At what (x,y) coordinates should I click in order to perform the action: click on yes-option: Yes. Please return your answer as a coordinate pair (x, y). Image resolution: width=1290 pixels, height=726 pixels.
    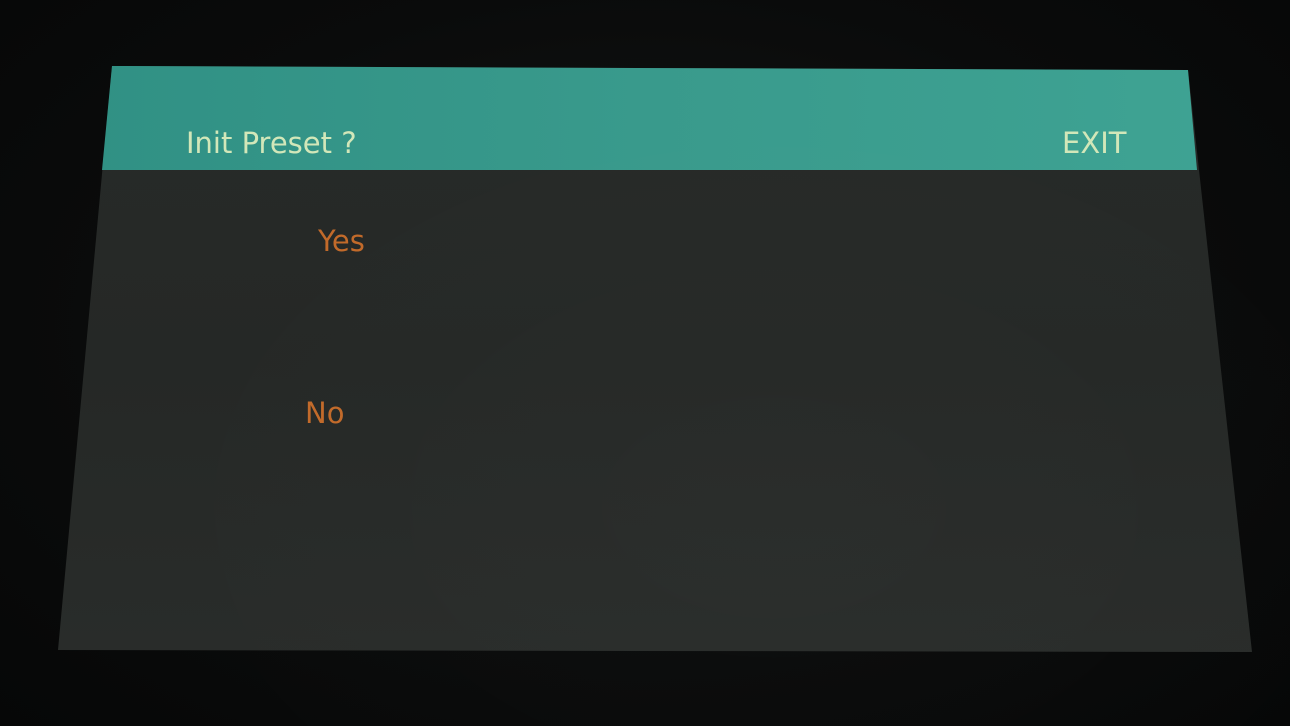
    Looking at the image, I should click on (341, 241).